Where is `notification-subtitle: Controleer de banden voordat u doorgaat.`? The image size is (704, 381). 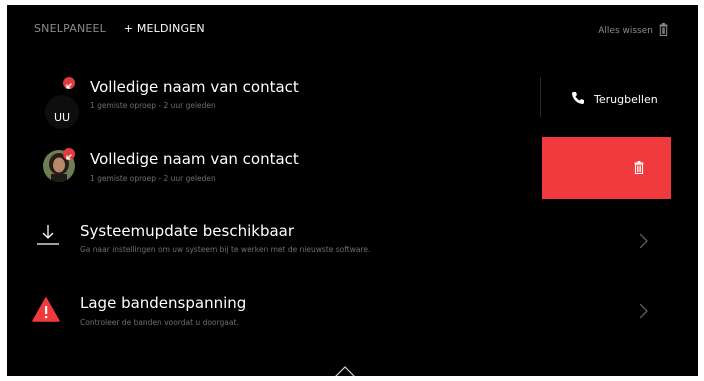
notification-subtitle: Controleer de banden voordat u doorgaat. is located at coordinates (159, 322).